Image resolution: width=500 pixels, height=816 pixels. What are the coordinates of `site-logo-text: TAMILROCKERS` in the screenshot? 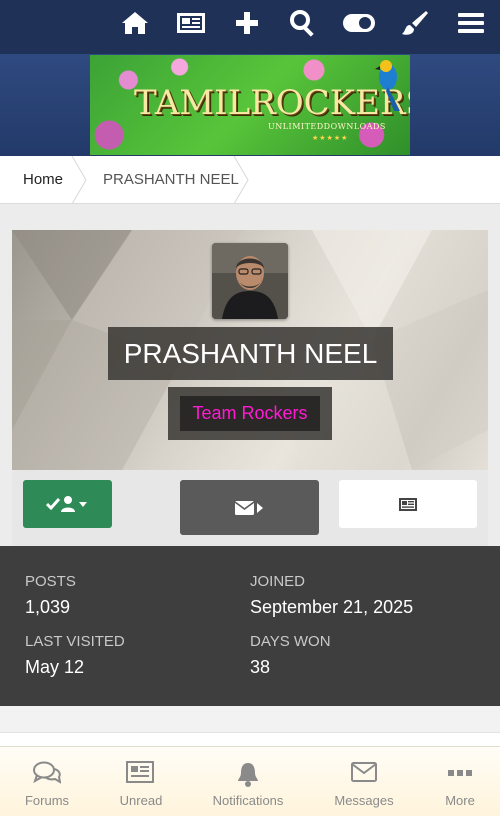 It's located at (272, 103).